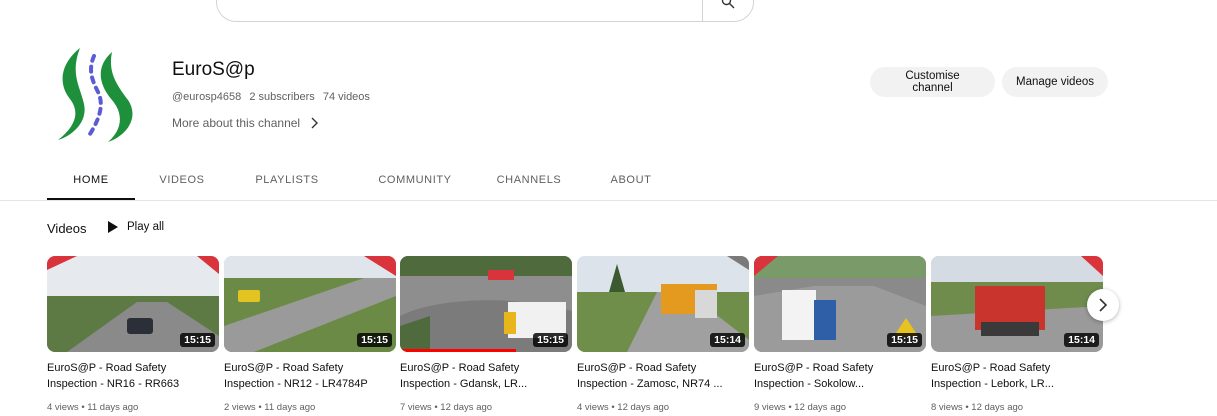  Describe the element at coordinates (485, 11) in the screenshot. I see `search-bar` at that location.